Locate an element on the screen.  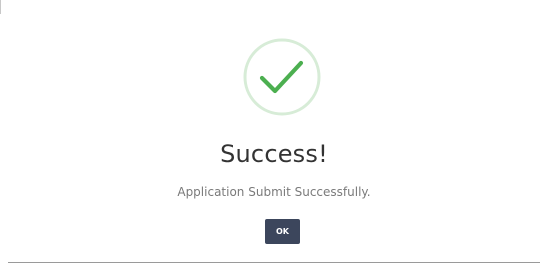
top-edge-divider is located at coordinates (0, 7).